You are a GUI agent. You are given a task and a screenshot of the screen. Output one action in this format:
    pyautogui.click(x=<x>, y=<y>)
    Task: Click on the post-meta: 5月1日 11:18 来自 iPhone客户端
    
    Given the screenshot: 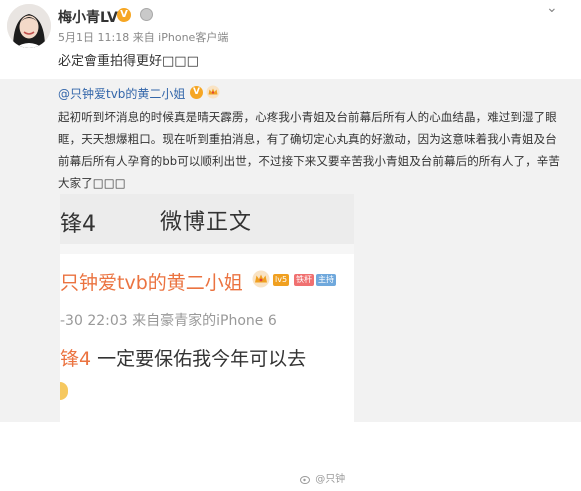 What is the action you would take?
    pyautogui.click(x=143, y=37)
    